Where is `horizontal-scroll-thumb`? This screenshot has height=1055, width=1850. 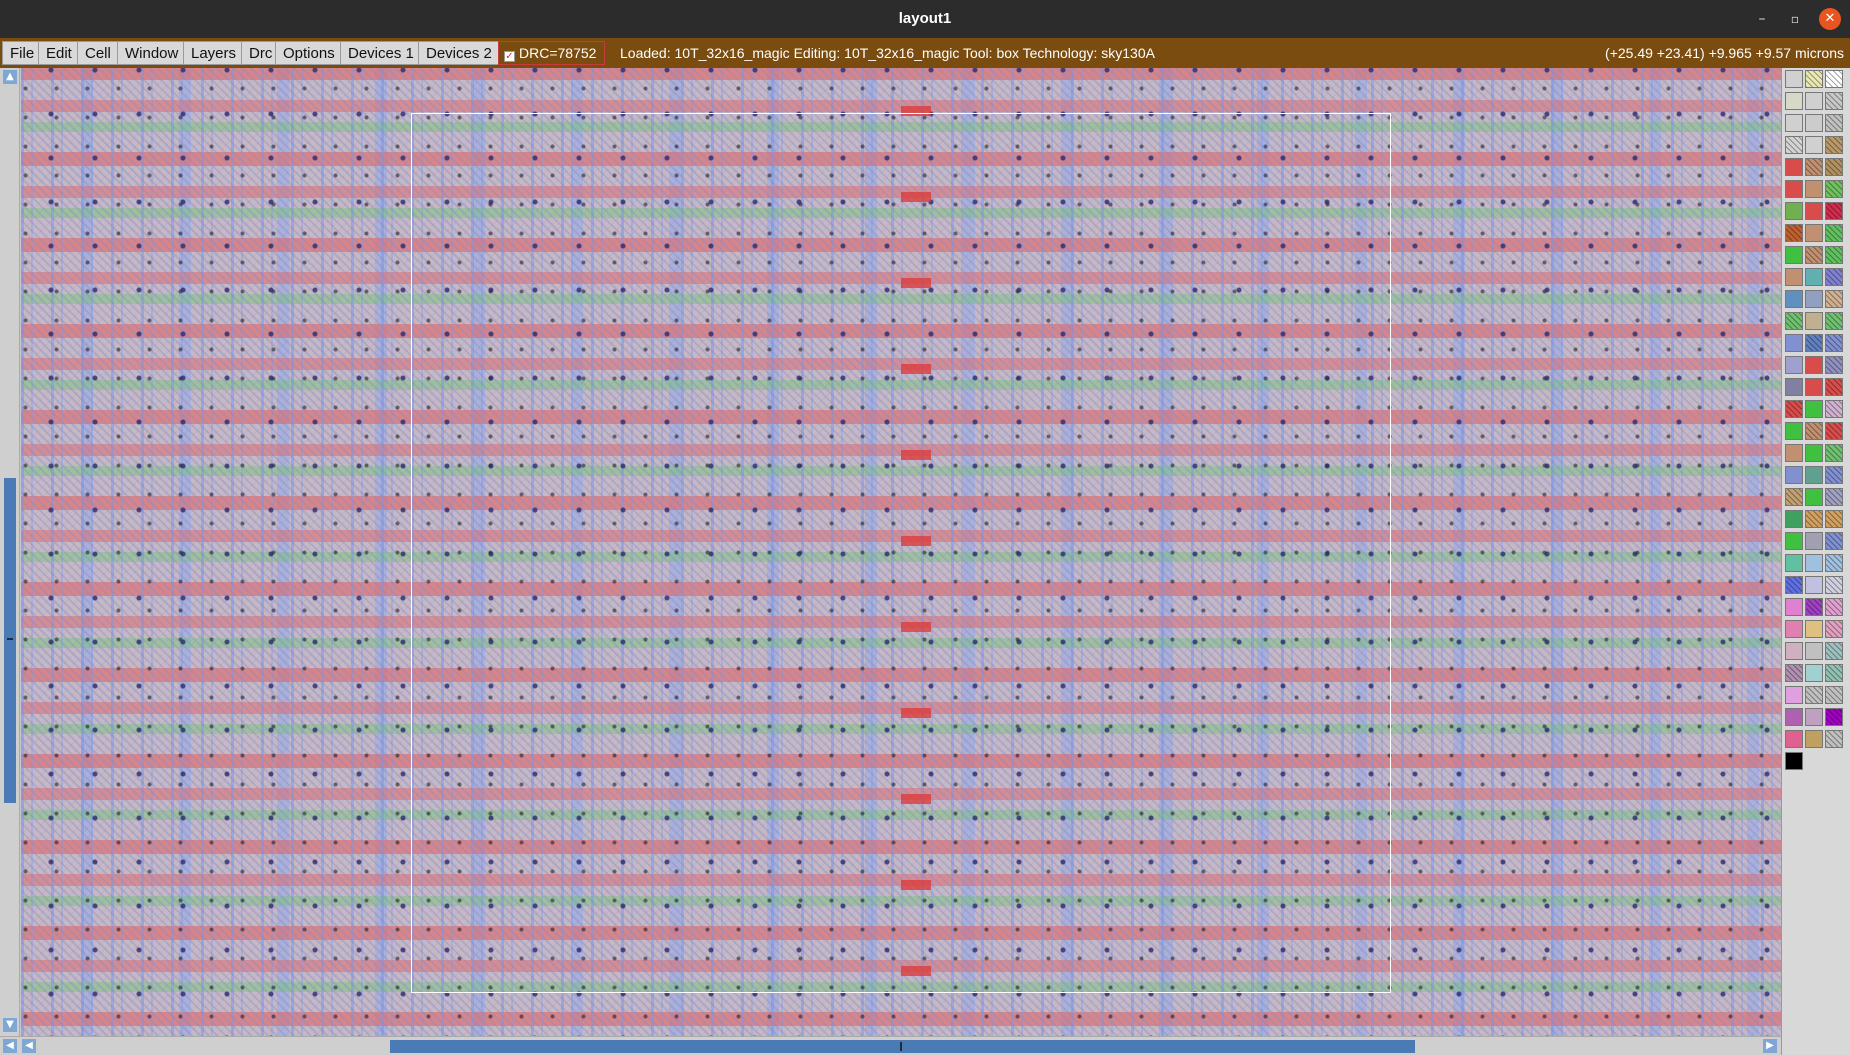
horizontal-scroll-thumb is located at coordinates (902, 1046).